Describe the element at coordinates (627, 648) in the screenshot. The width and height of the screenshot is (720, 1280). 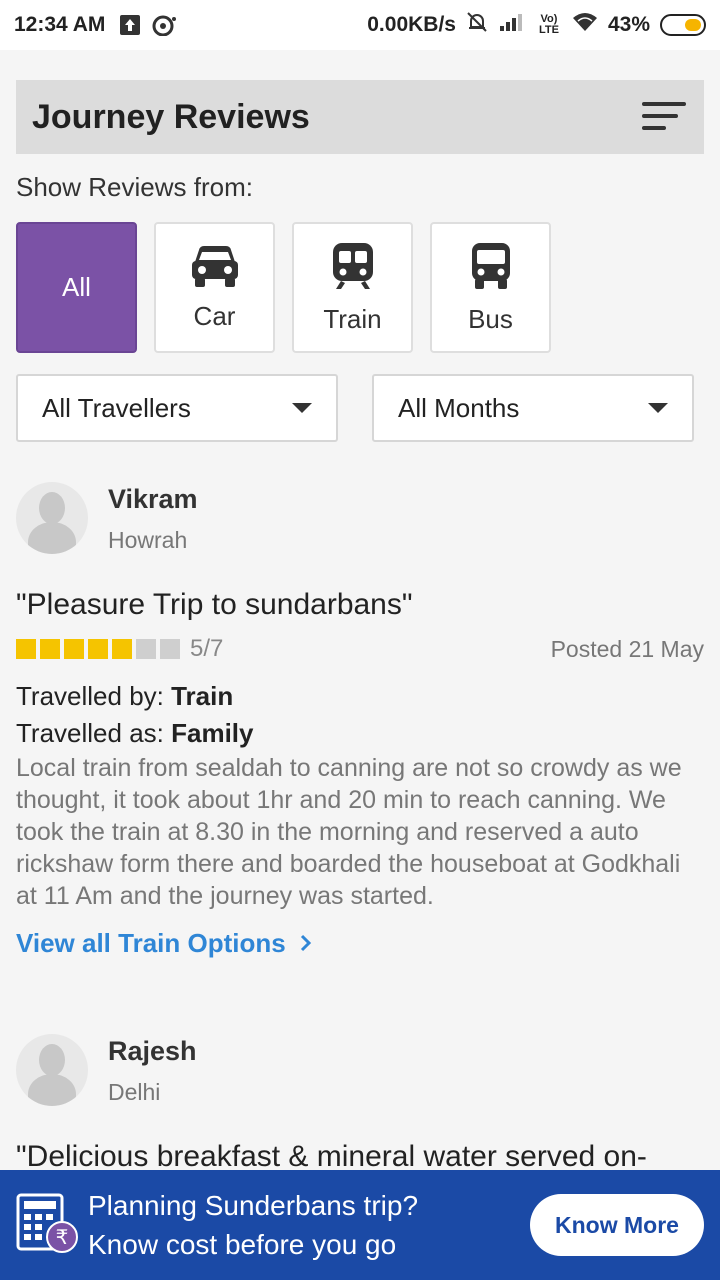
I see `posted-date: Posted 21 May` at that location.